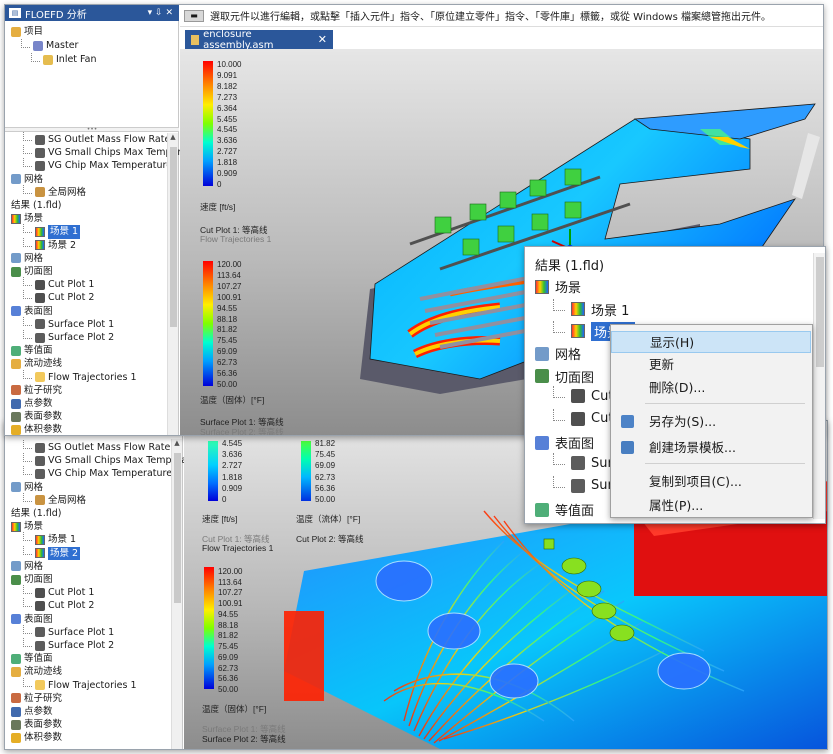 This screenshot has width=833, height=754. What do you see at coordinates (36, 416) in the screenshot?
I see `top-b-tree-item: 表面参数` at bounding box center [36, 416].